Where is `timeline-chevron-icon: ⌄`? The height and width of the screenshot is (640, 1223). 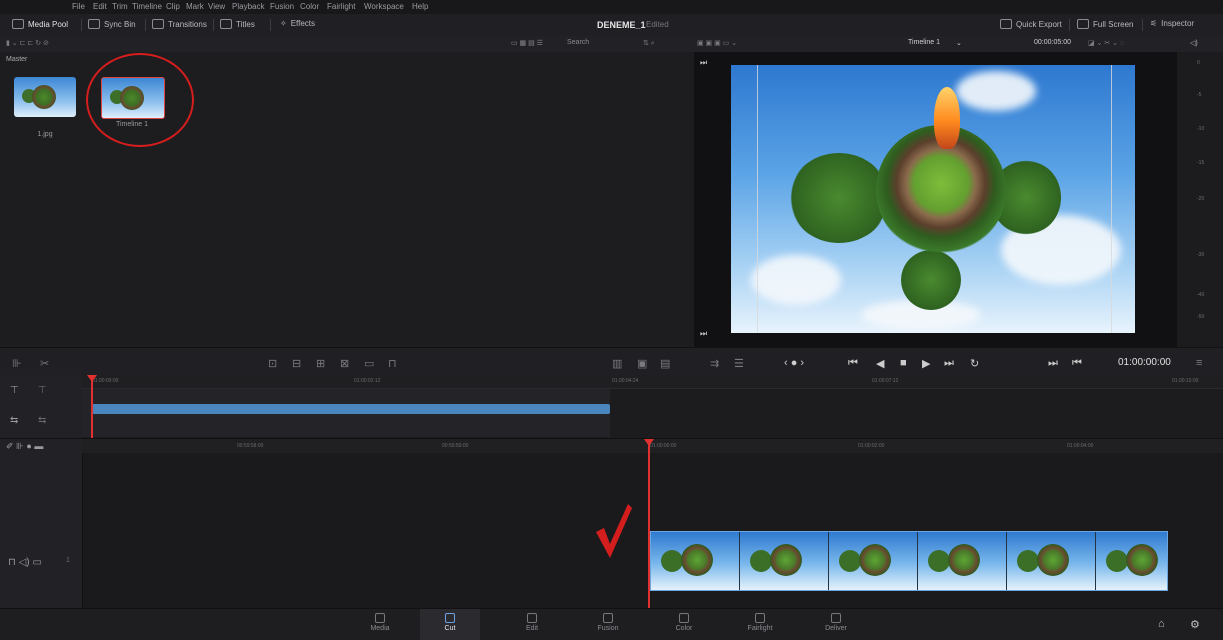
timeline-chevron-icon: ⌄ is located at coordinates (959, 43).